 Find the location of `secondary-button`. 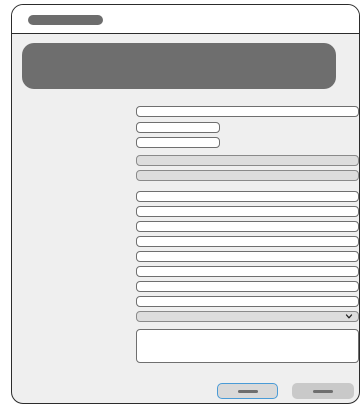

secondary-button is located at coordinates (323, 391).